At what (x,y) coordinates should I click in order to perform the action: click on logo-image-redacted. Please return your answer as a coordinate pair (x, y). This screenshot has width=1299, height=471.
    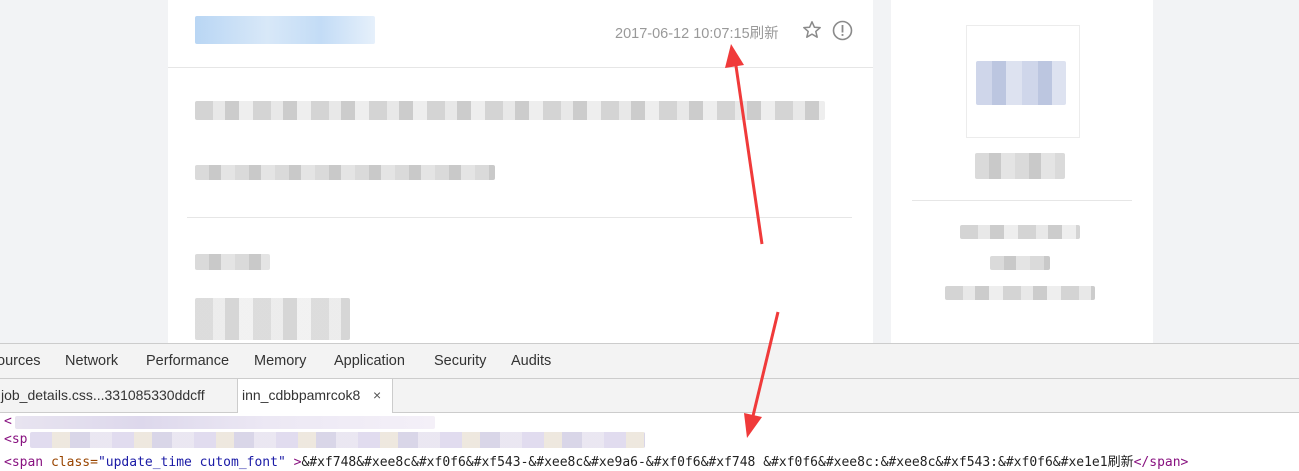
    Looking at the image, I should click on (1021, 83).